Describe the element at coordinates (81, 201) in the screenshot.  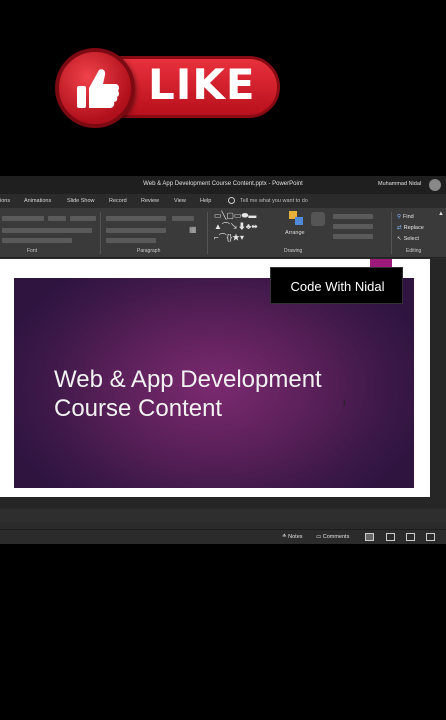
I see `menu-item-slide-show: Slide Show` at that location.